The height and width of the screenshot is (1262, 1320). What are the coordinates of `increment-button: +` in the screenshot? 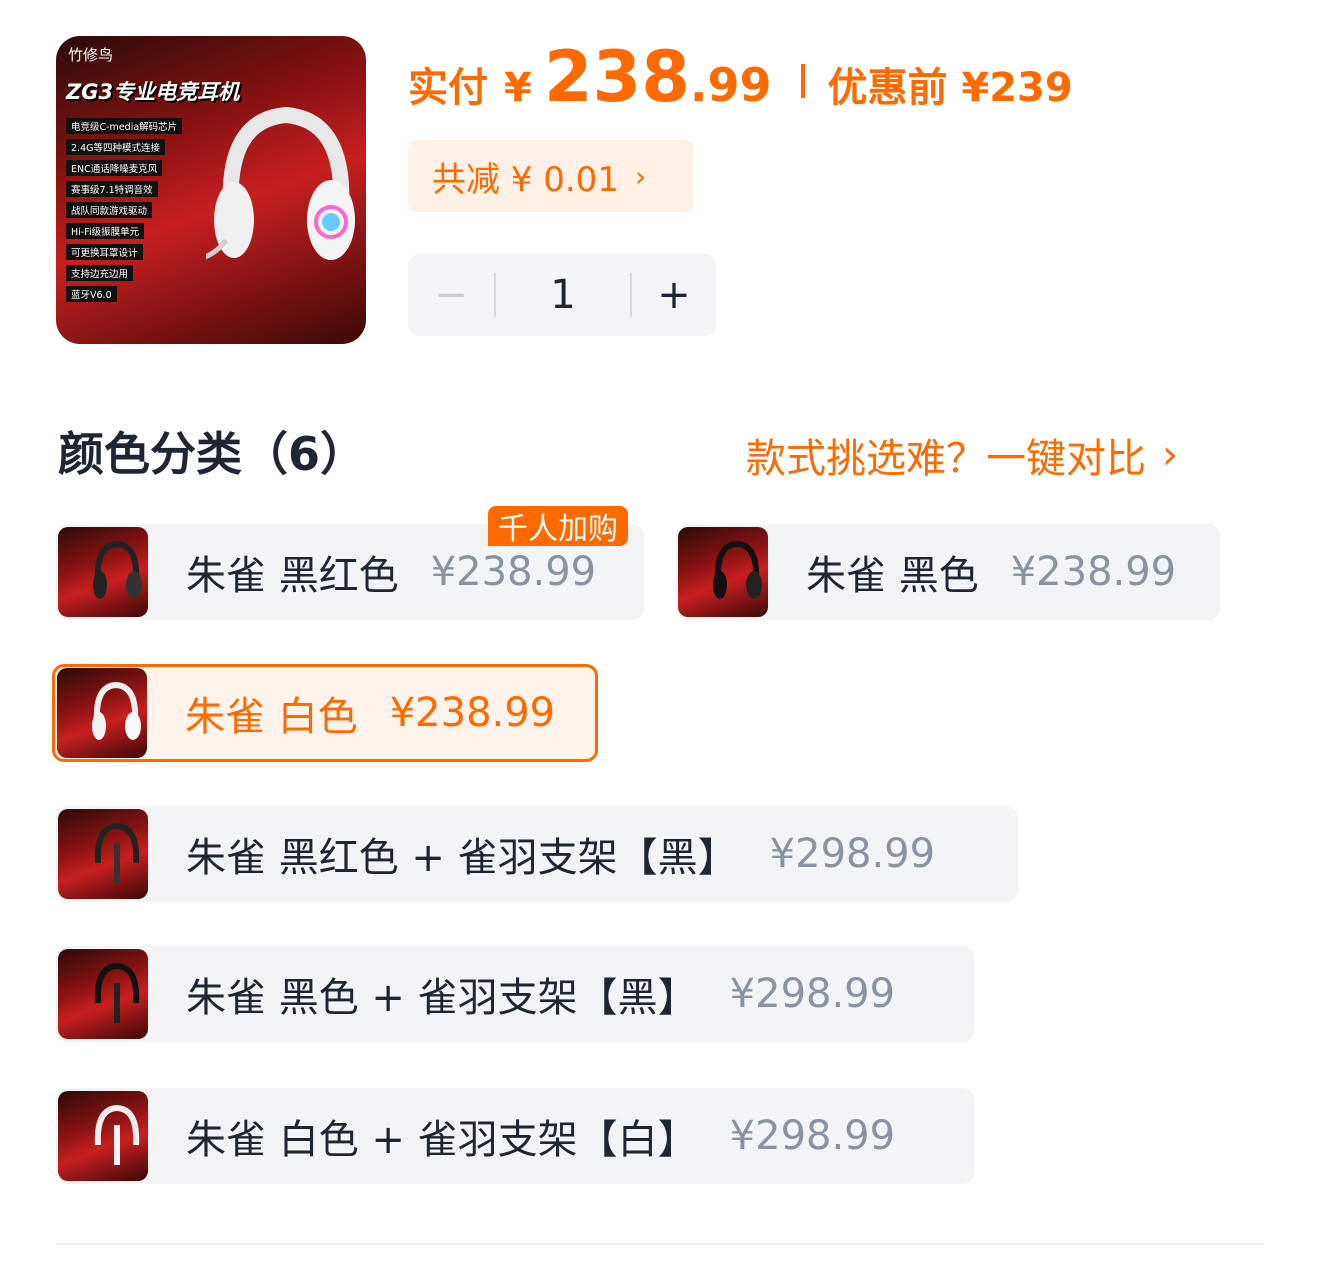 It's located at (674, 295).